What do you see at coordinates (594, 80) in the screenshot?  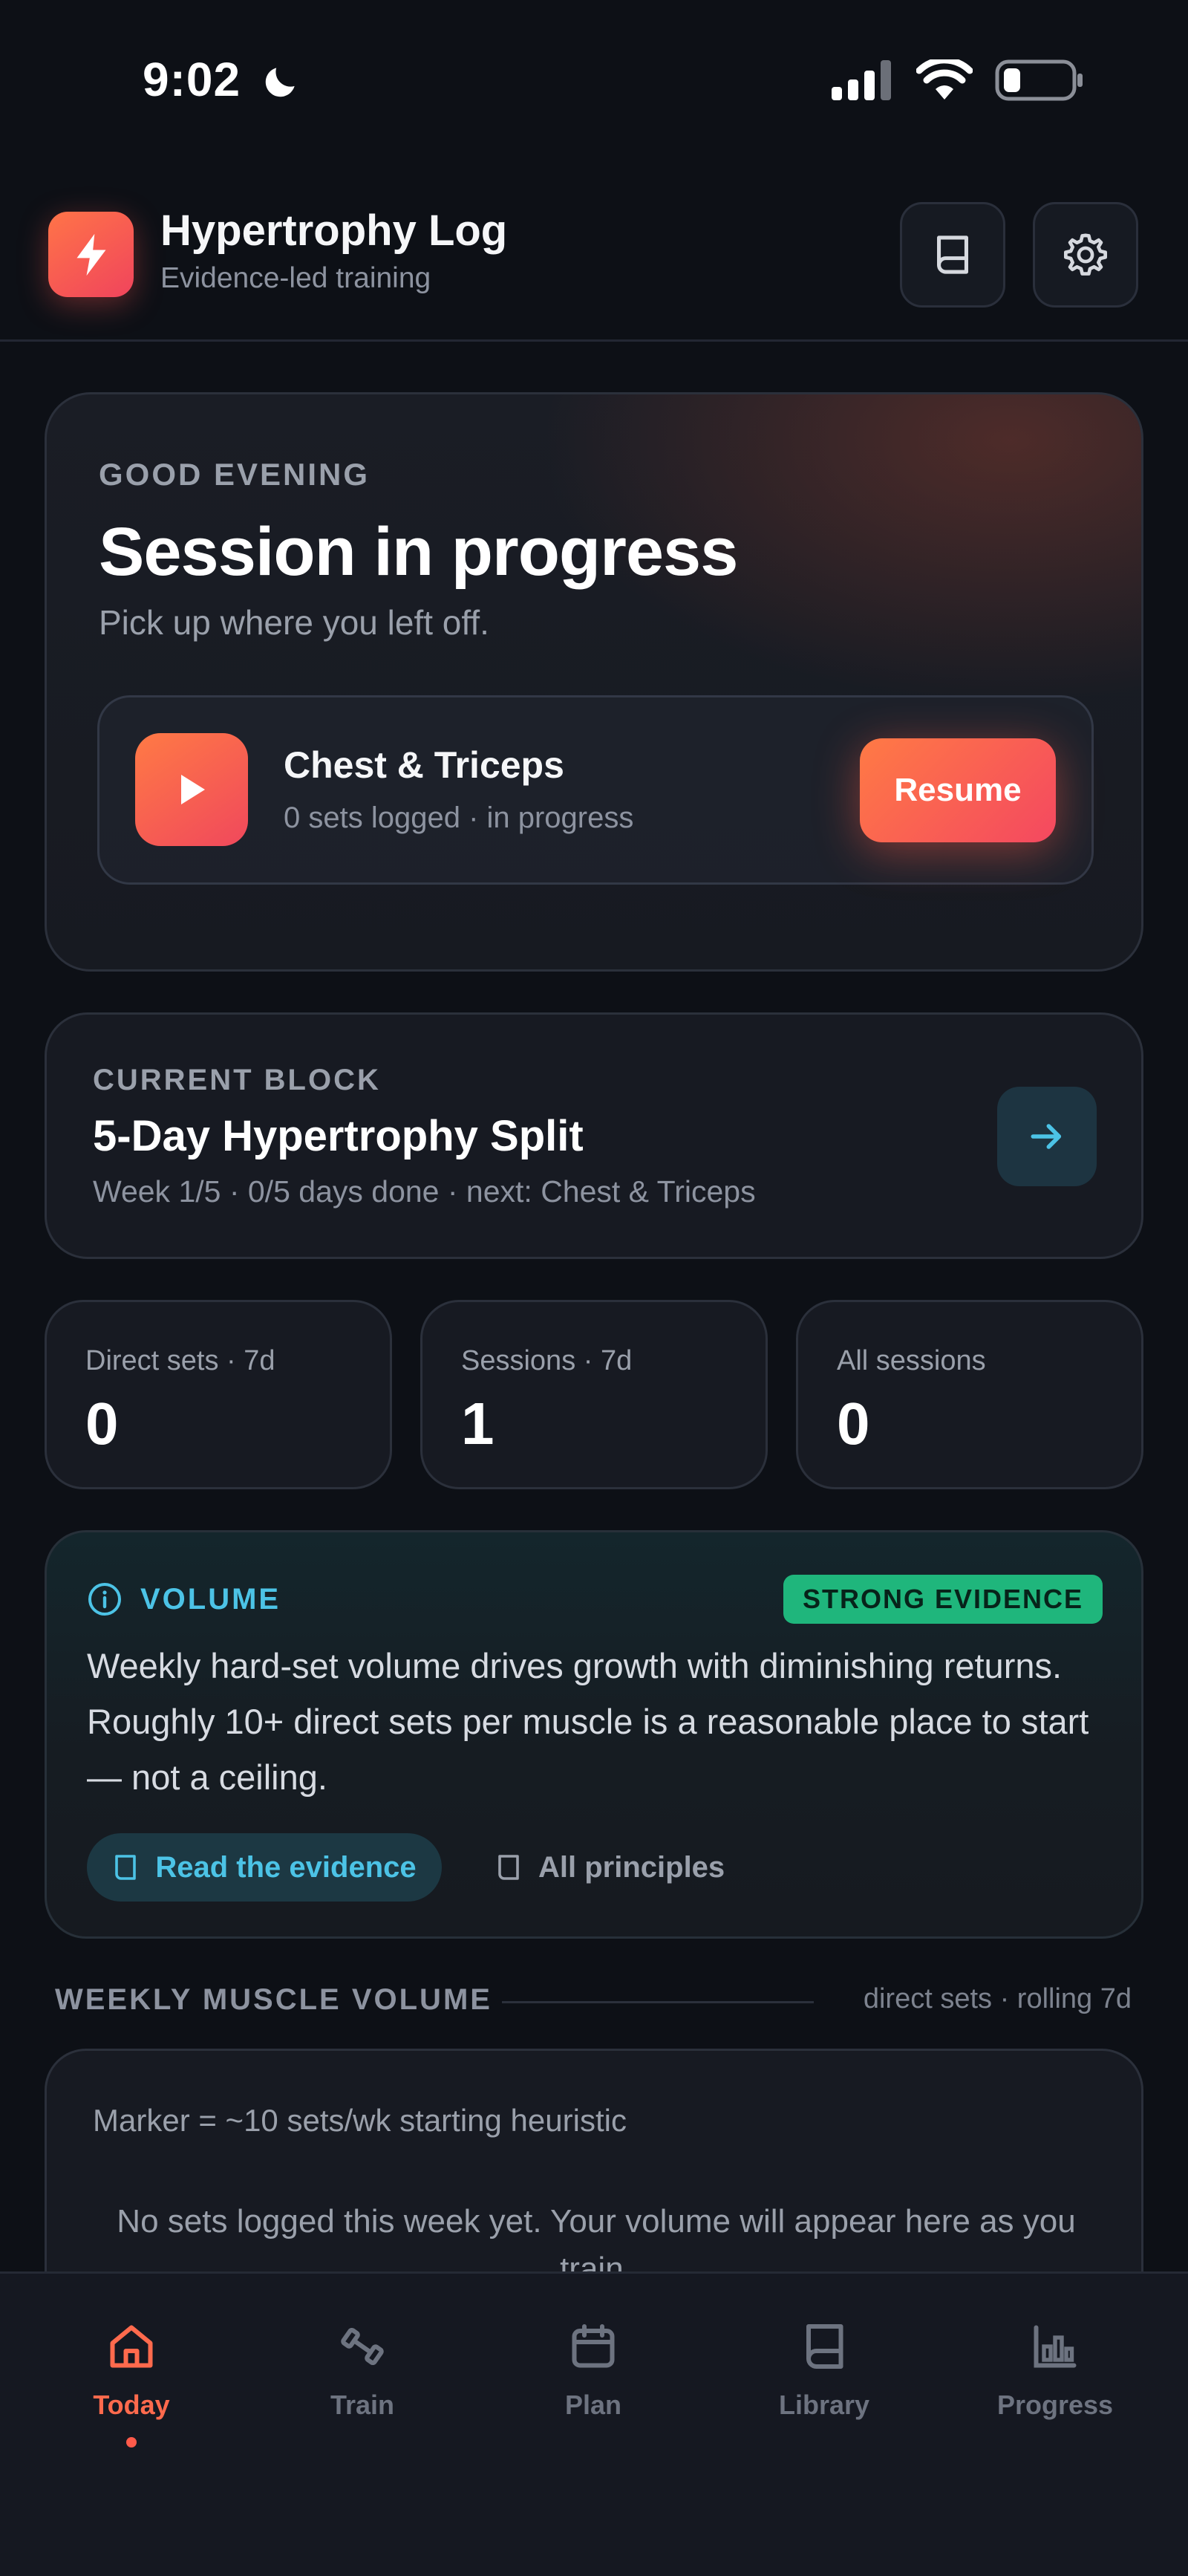 I see `status-bar: 9:02` at bounding box center [594, 80].